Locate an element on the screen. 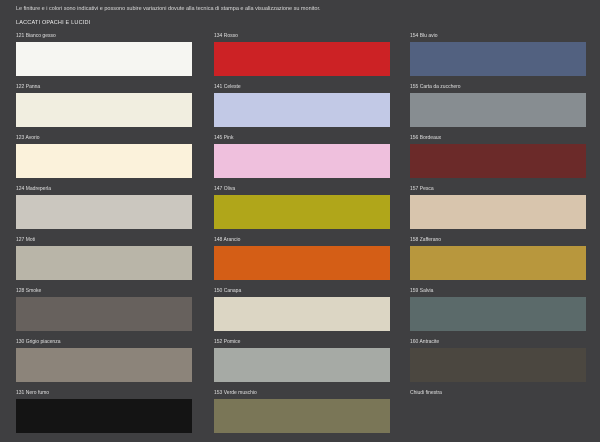 This screenshot has width=600, height=442. swatch-item: 131 Nero fumo is located at coordinates (104, 416).